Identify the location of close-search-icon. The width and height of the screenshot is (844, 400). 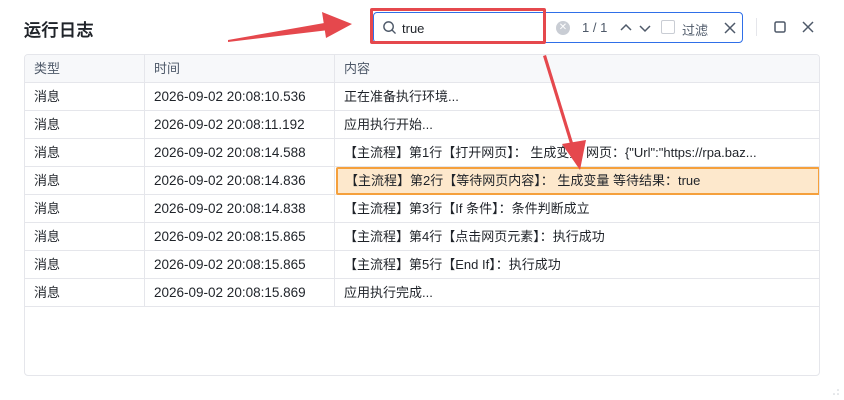
(730, 28).